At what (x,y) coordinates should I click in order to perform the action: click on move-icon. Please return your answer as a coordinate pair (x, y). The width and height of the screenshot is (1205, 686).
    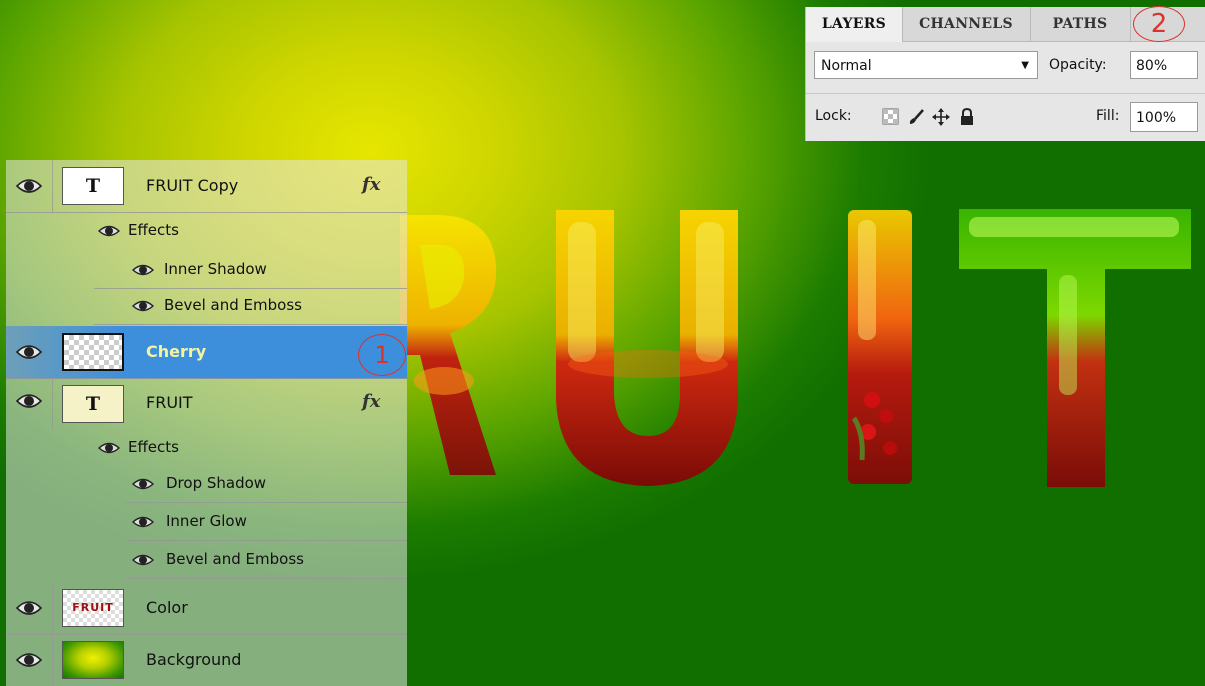
    Looking at the image, I should click on (941, 117).